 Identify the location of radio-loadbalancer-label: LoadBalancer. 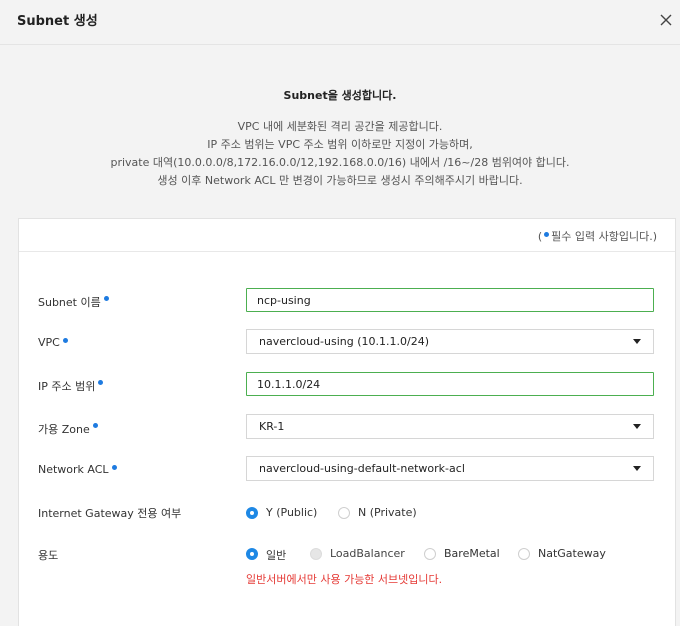
(367, 553).